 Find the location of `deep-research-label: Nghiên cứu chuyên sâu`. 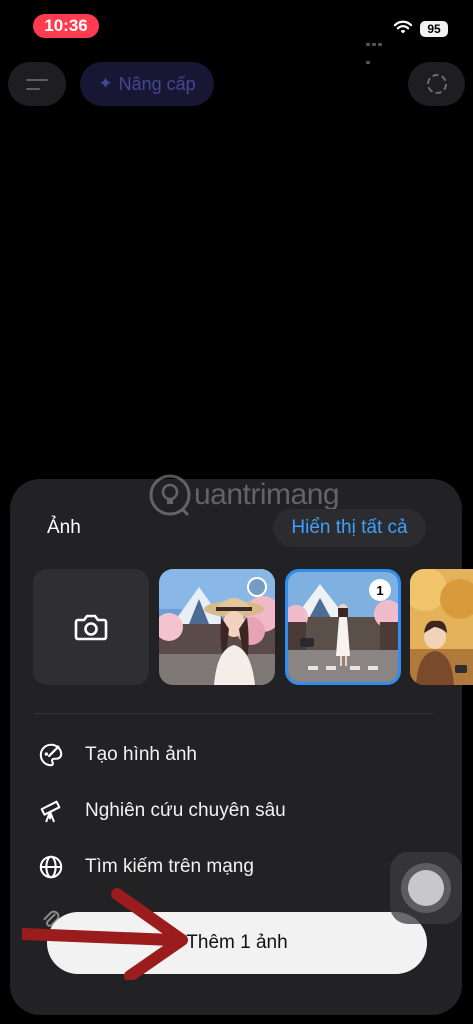

deep-research-label: Nghiên cứu chuyên sâu is located at coordinates (185, 810).